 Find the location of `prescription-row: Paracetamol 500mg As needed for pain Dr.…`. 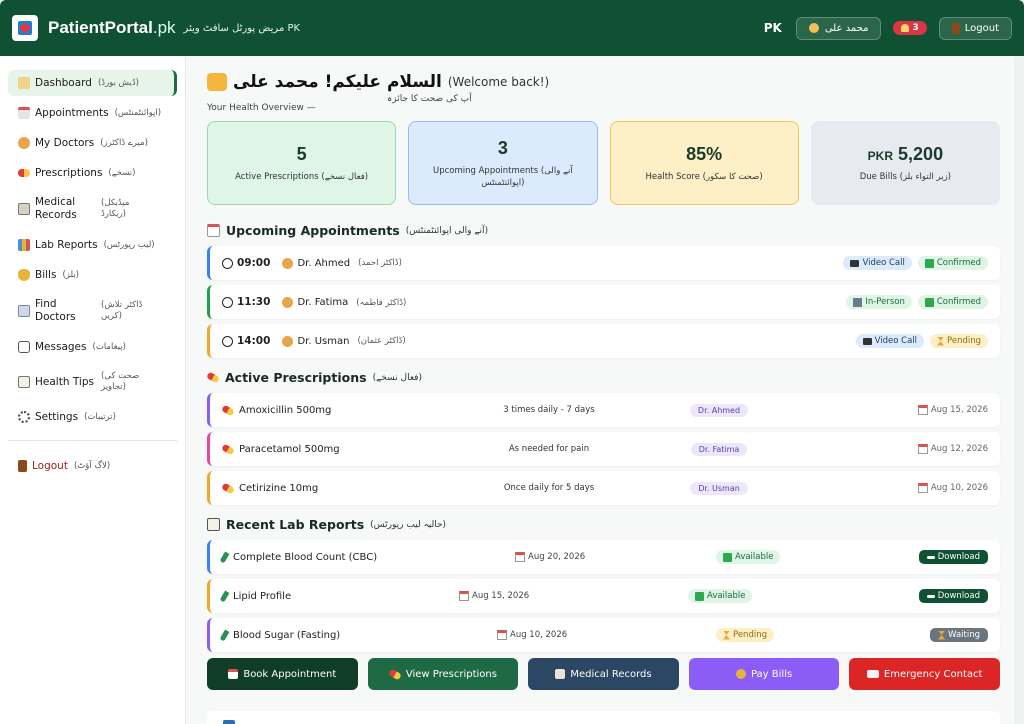

prescription-row: Paracetamol 500mg As needed for pain Dr.… is located at coordinates (603, 449).